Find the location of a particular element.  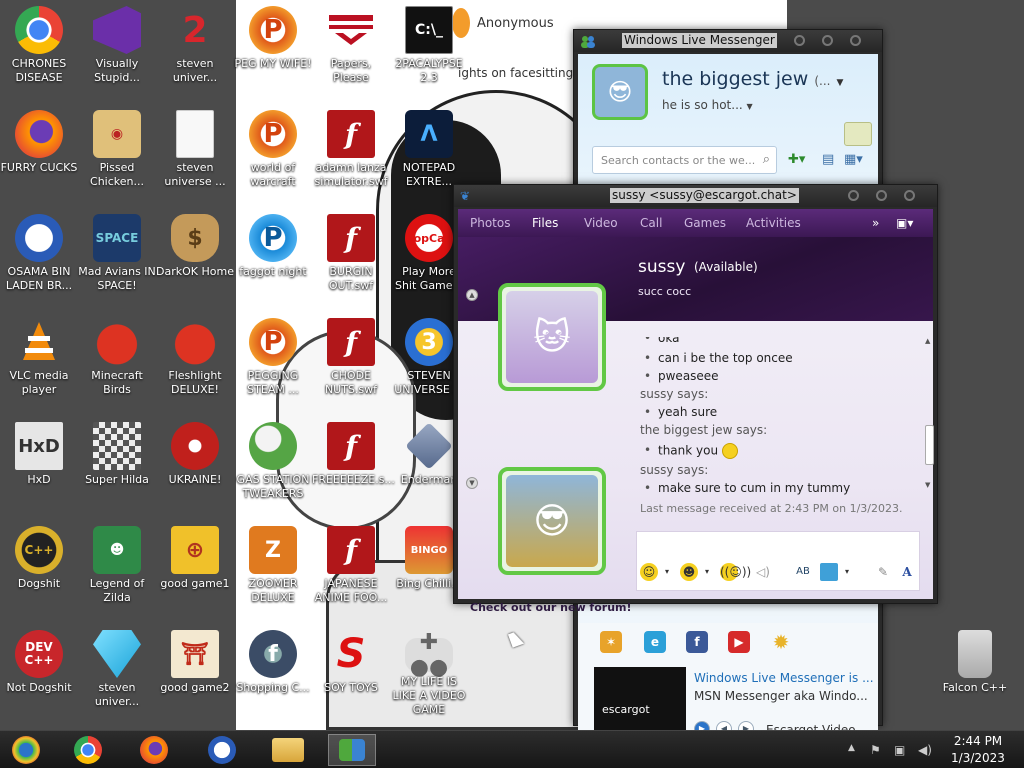

taskbar-firefox is located at coordinates (154, 750).